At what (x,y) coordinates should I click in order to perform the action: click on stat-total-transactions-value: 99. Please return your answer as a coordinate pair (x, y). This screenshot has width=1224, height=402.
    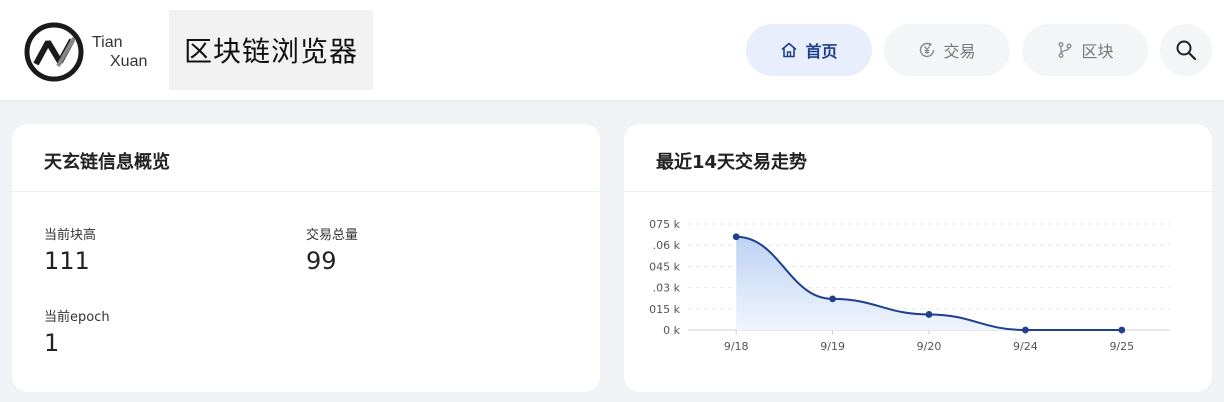
    Looking at the image, I should click on (321, 261).